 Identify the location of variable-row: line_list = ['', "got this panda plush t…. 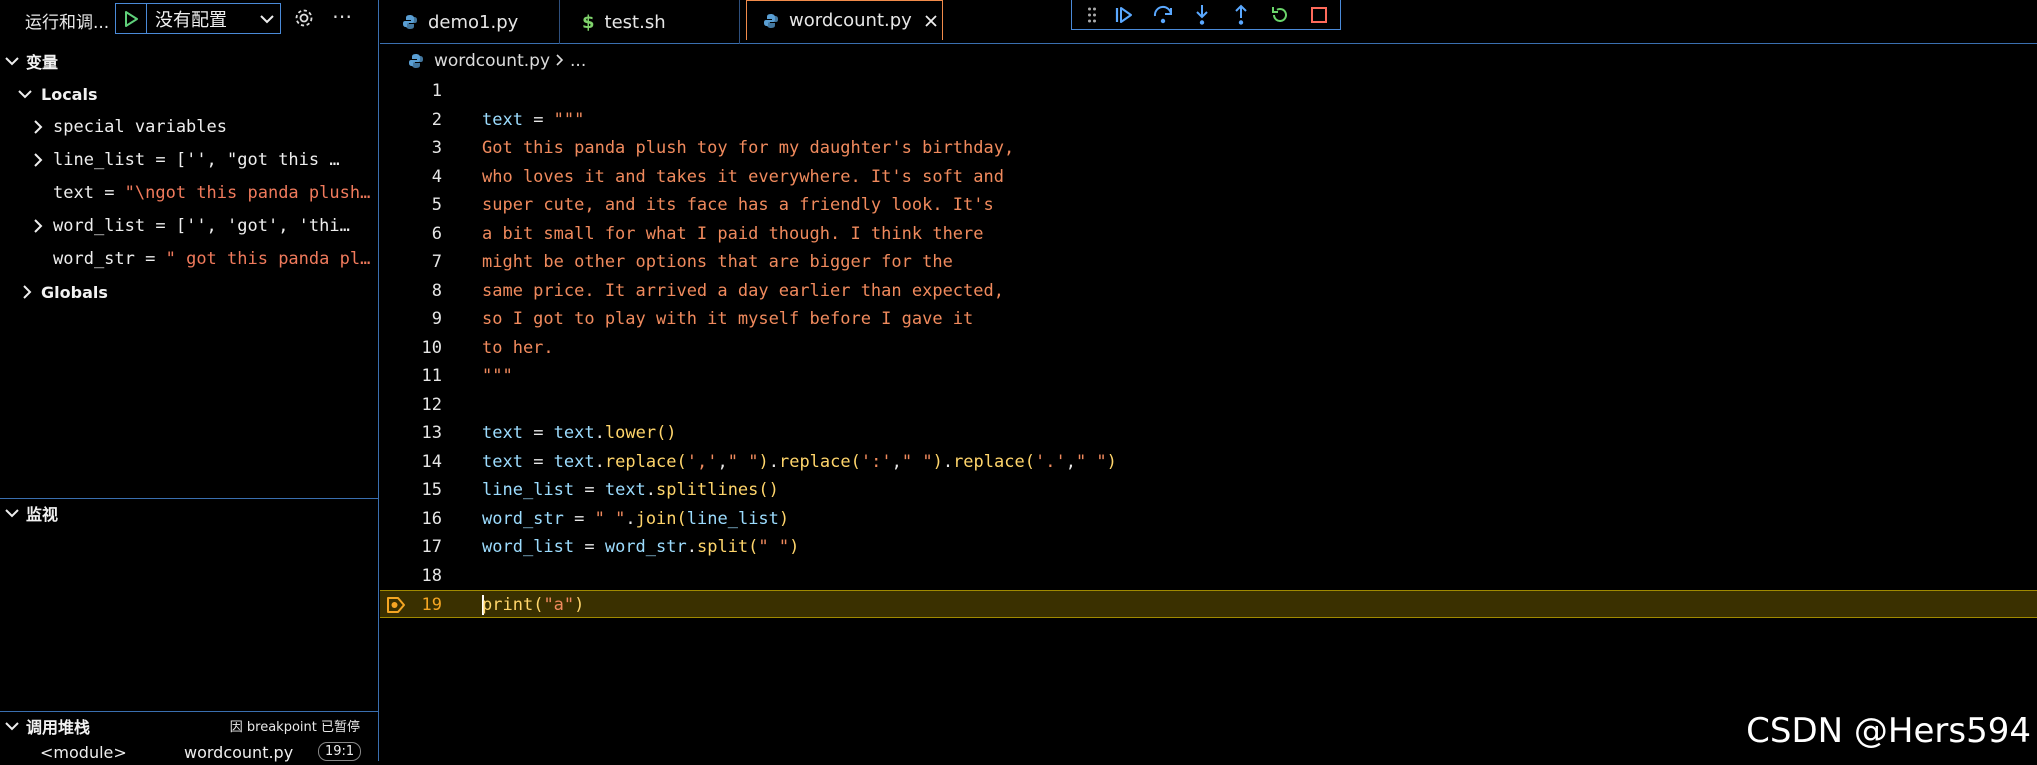
(189, 160).